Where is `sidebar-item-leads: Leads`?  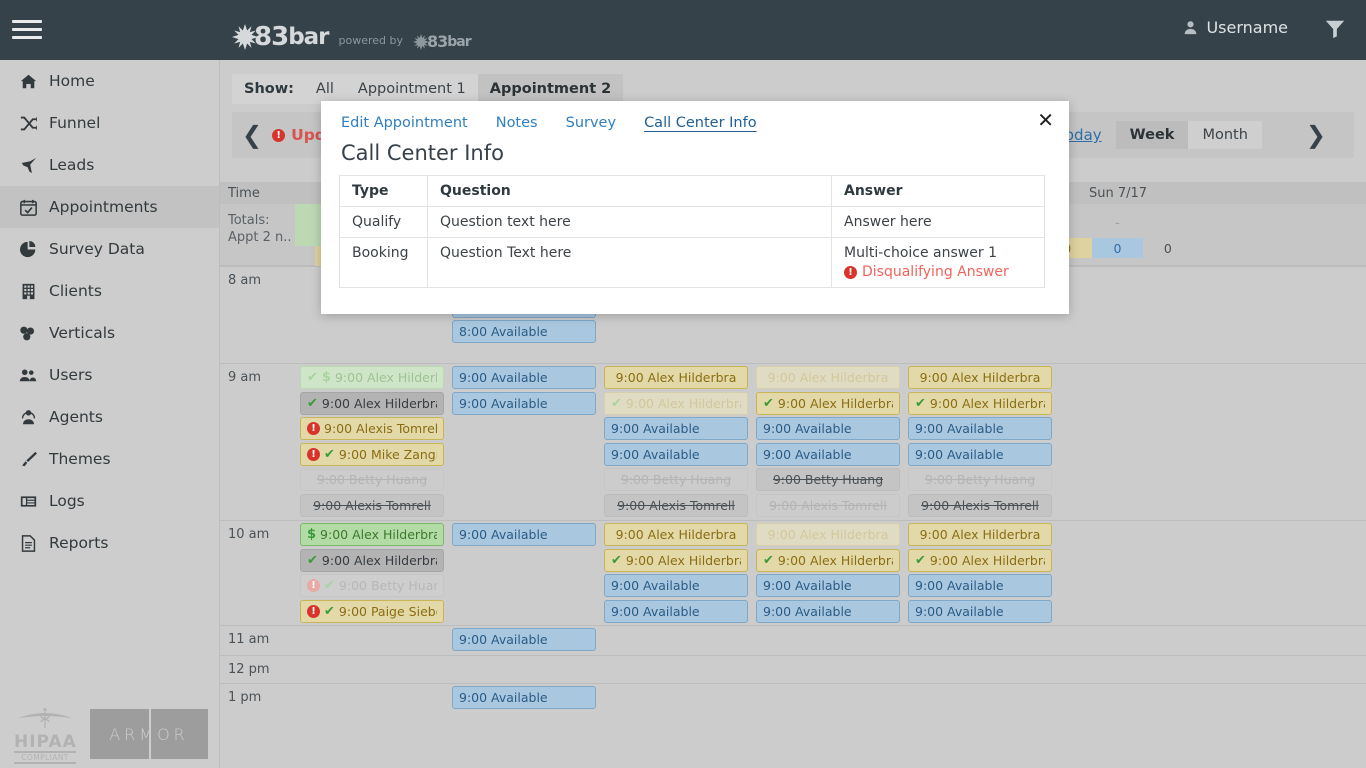
sidebar-item-leads: Leads is located at coordinates (109, 165).